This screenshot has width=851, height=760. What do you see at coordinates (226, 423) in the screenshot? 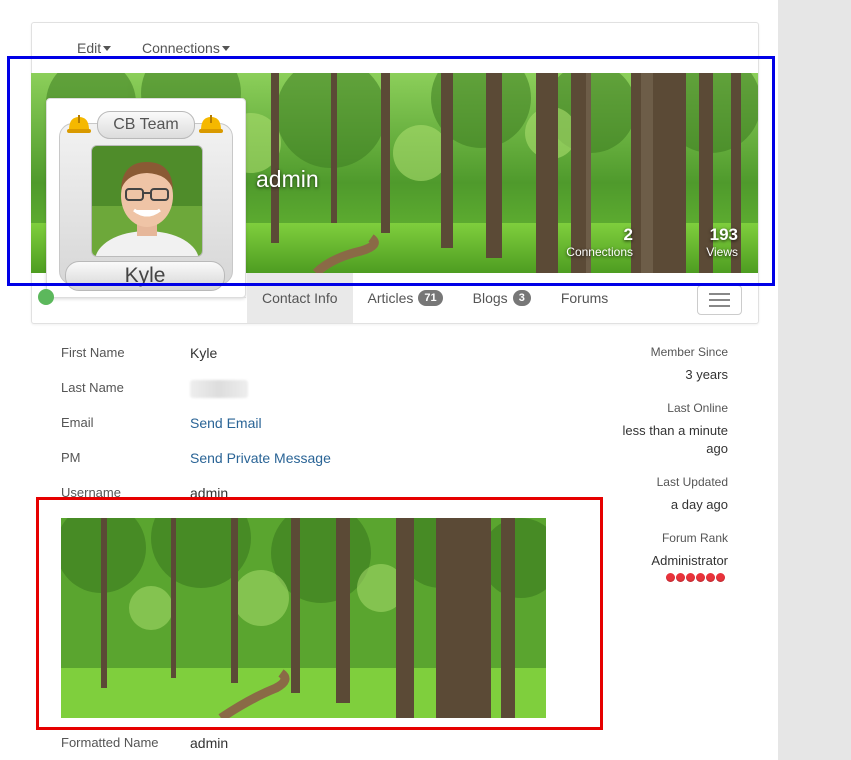
I see `send-email-link: Send Email` at bounding box center [226, 423].